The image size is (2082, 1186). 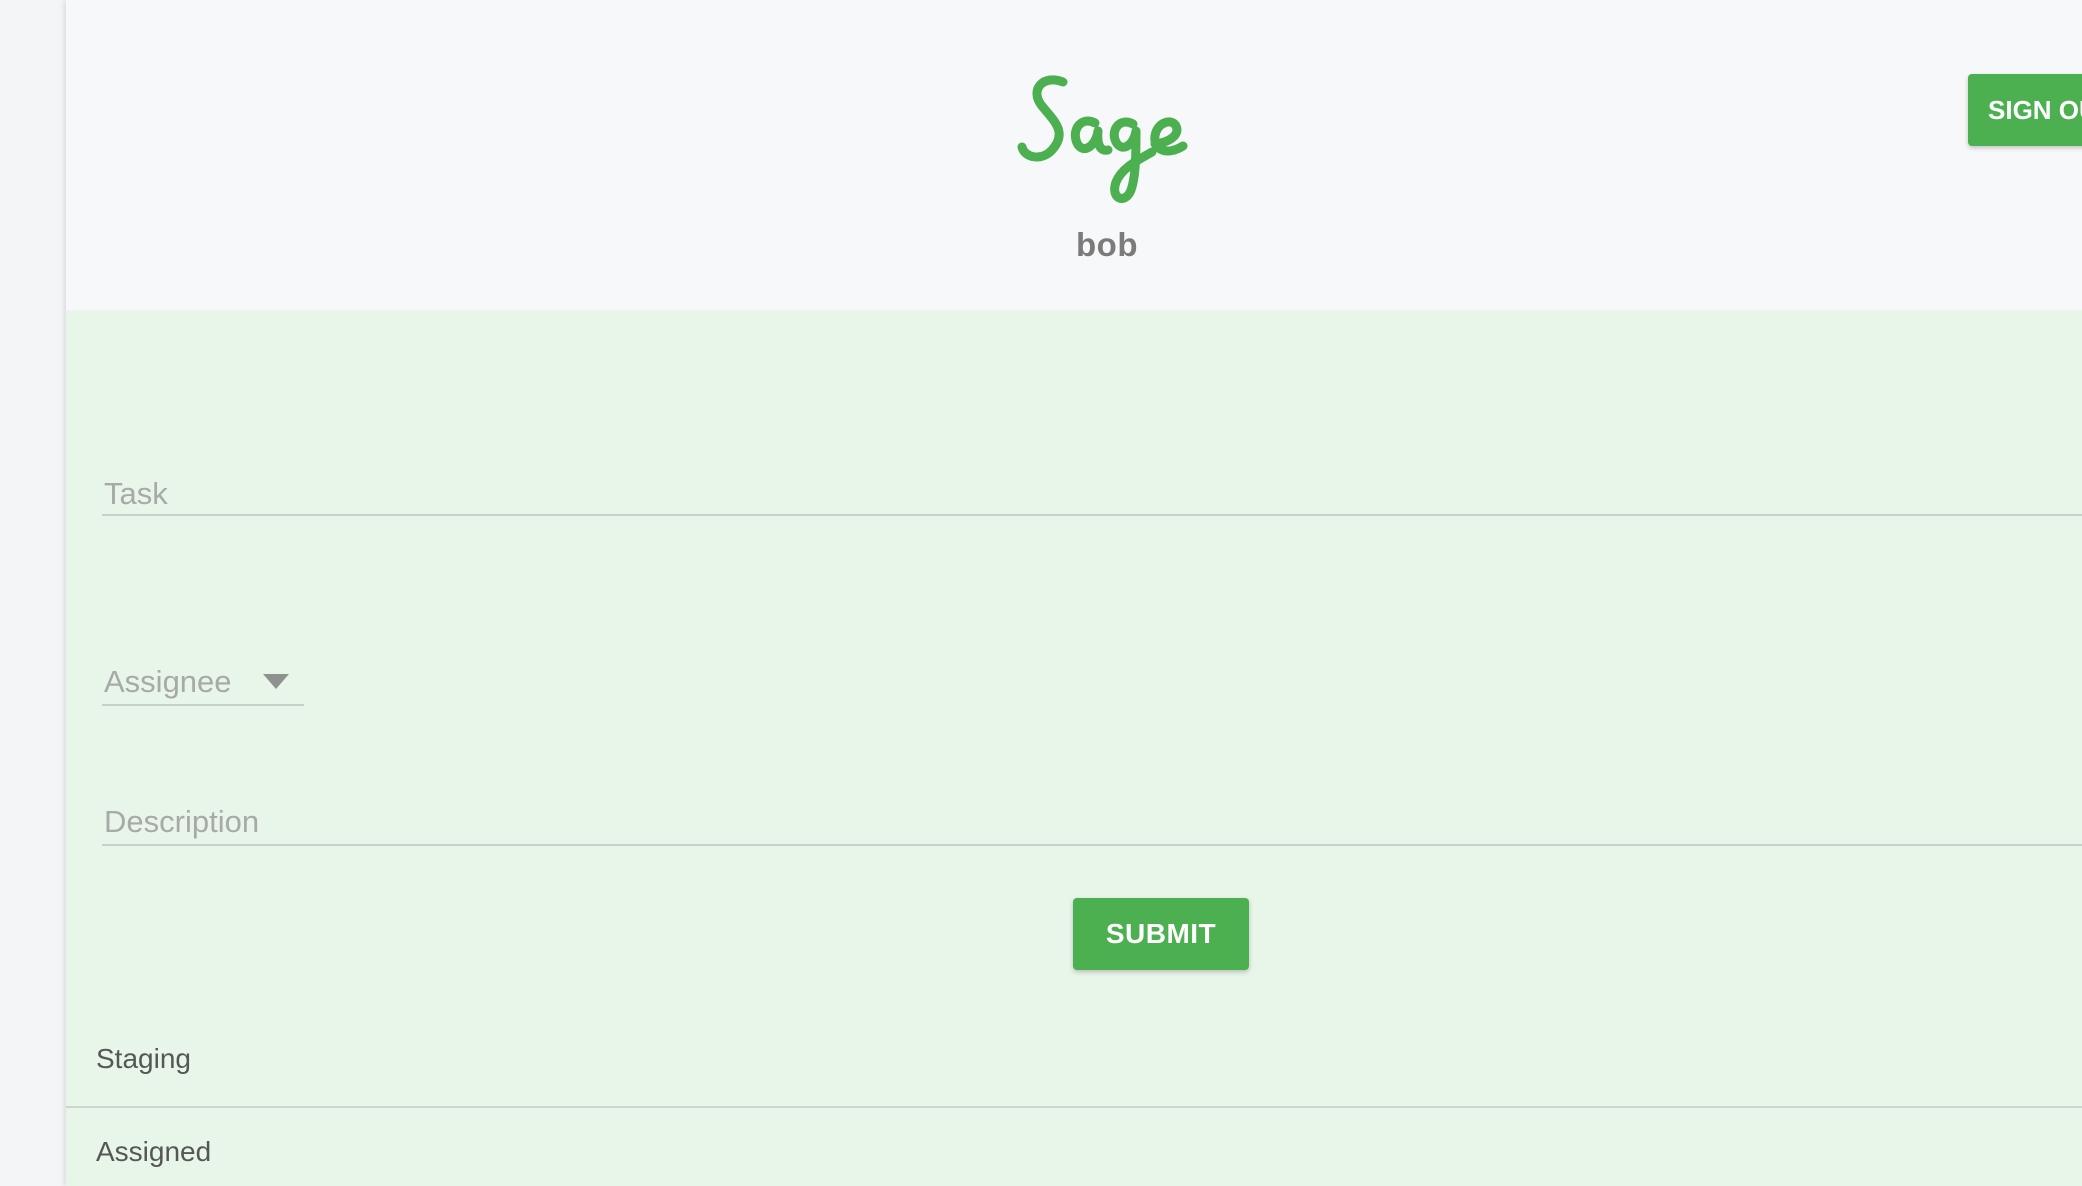 I want to click on caret-down-icon, so click(x=276, y=681).